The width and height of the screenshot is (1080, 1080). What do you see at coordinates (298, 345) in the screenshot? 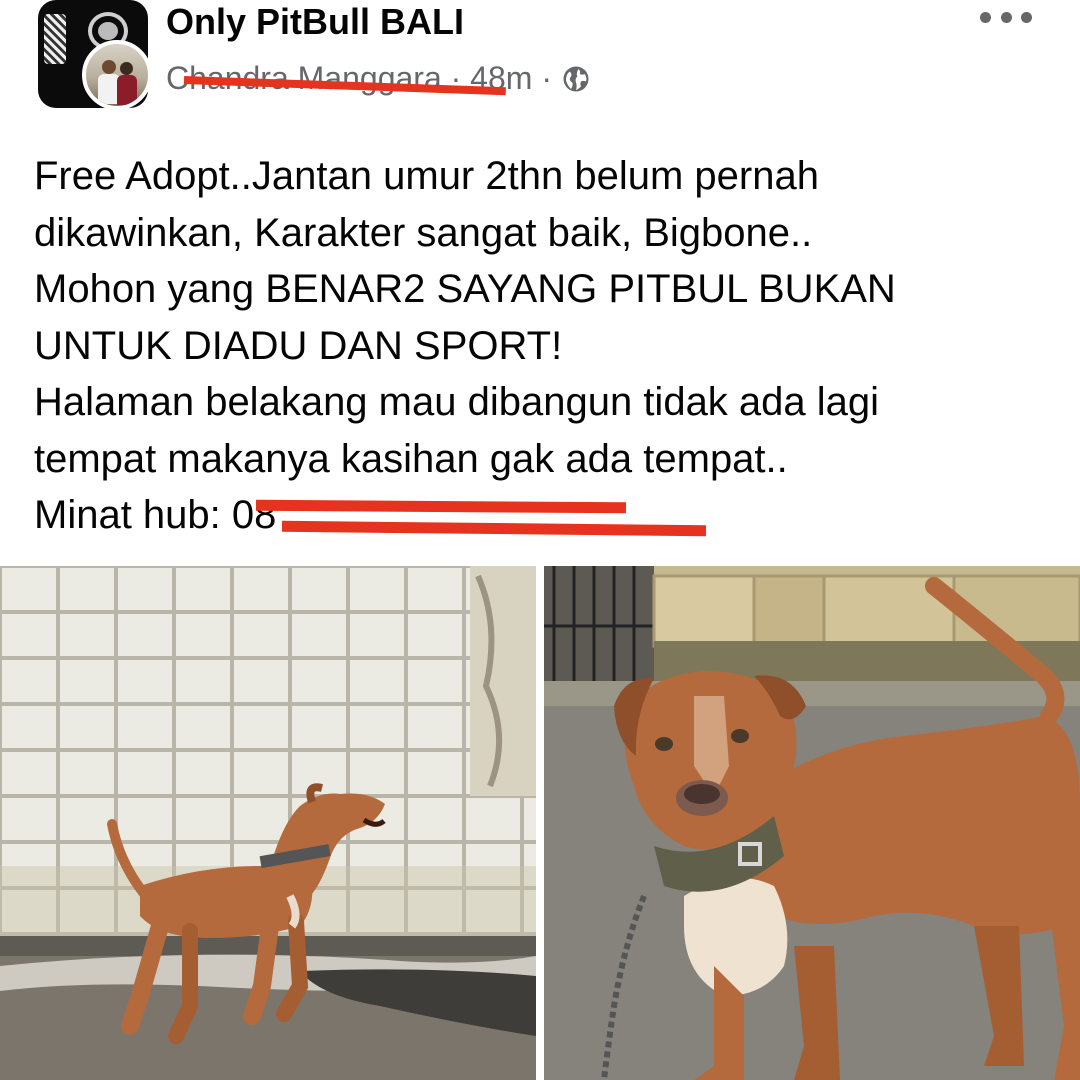
I see `post-text-line: UNTUK DIADU DAN SPORT!` at bounding box center [298, 345].